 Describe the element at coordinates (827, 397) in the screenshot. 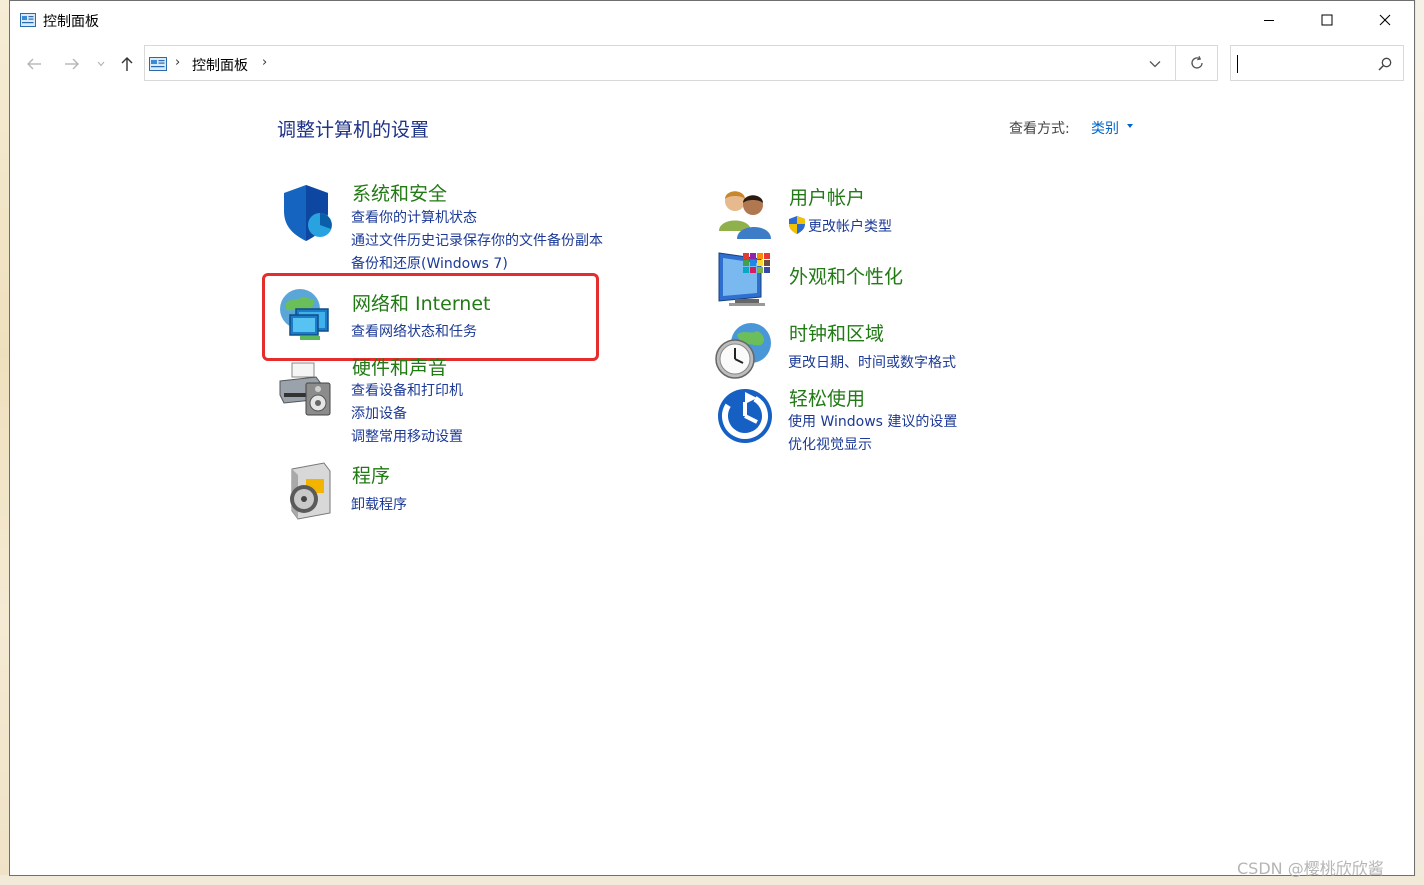

I see `category-title-ease-of-access: 轻松使用` at that location.